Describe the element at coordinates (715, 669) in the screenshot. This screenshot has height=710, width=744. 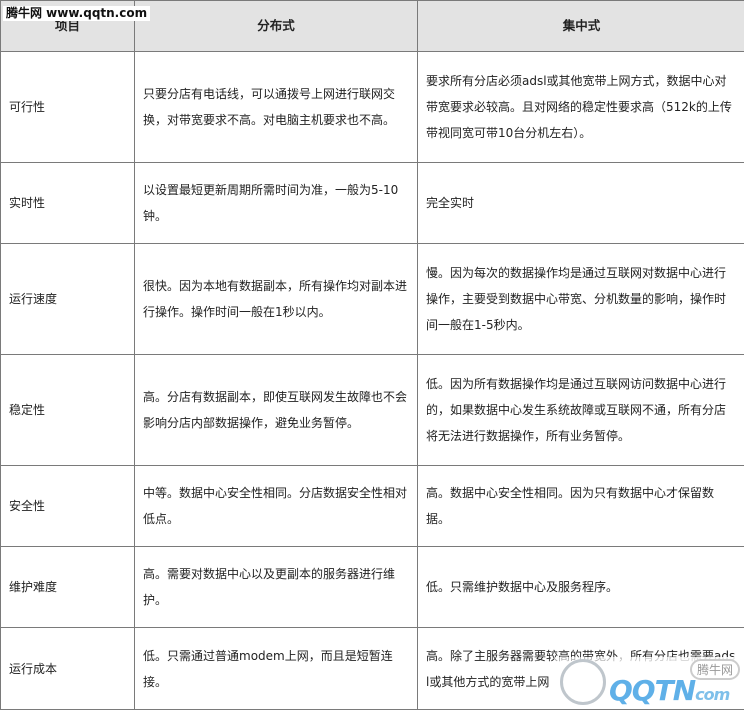
I see `logo-badge: 腾牛网` at that location.